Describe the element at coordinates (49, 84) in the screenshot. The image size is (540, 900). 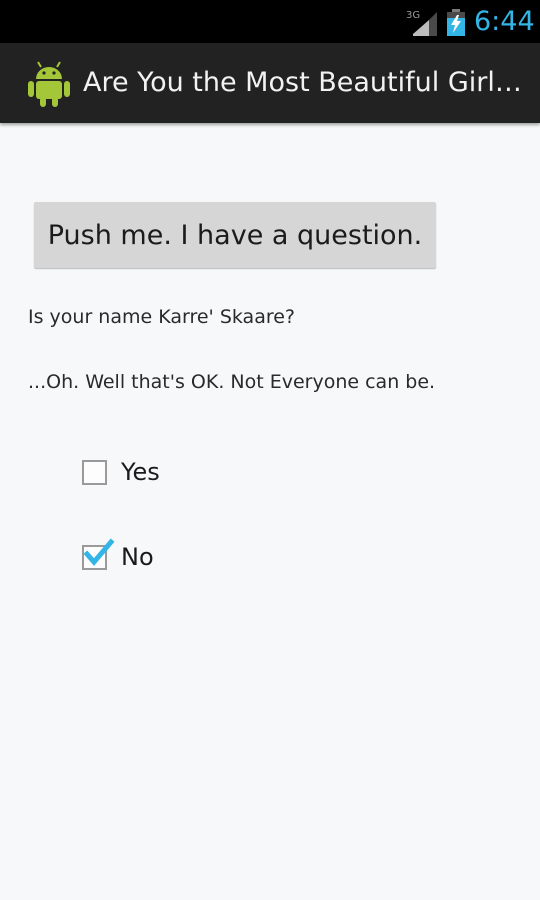
I see `android-robot-icon` at that location.